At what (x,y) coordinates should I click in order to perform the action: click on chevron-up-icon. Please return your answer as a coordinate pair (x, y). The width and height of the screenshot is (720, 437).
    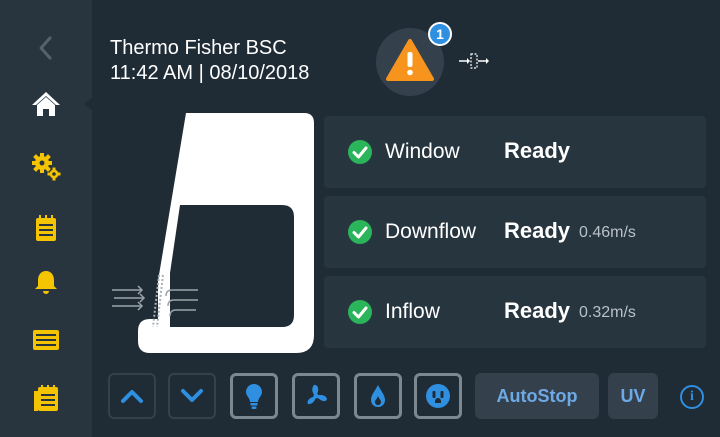
    Looking at the image, I should click on (132, 396).